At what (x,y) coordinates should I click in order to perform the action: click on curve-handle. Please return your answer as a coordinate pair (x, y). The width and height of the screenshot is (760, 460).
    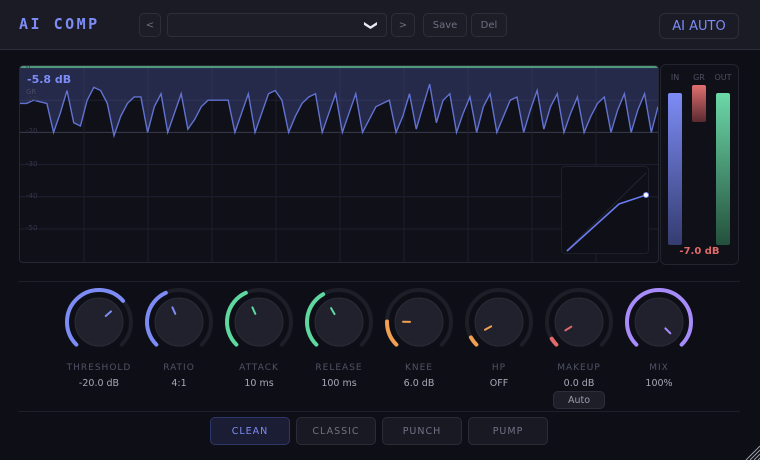
    Looking at the image, I should click on (646, 195).